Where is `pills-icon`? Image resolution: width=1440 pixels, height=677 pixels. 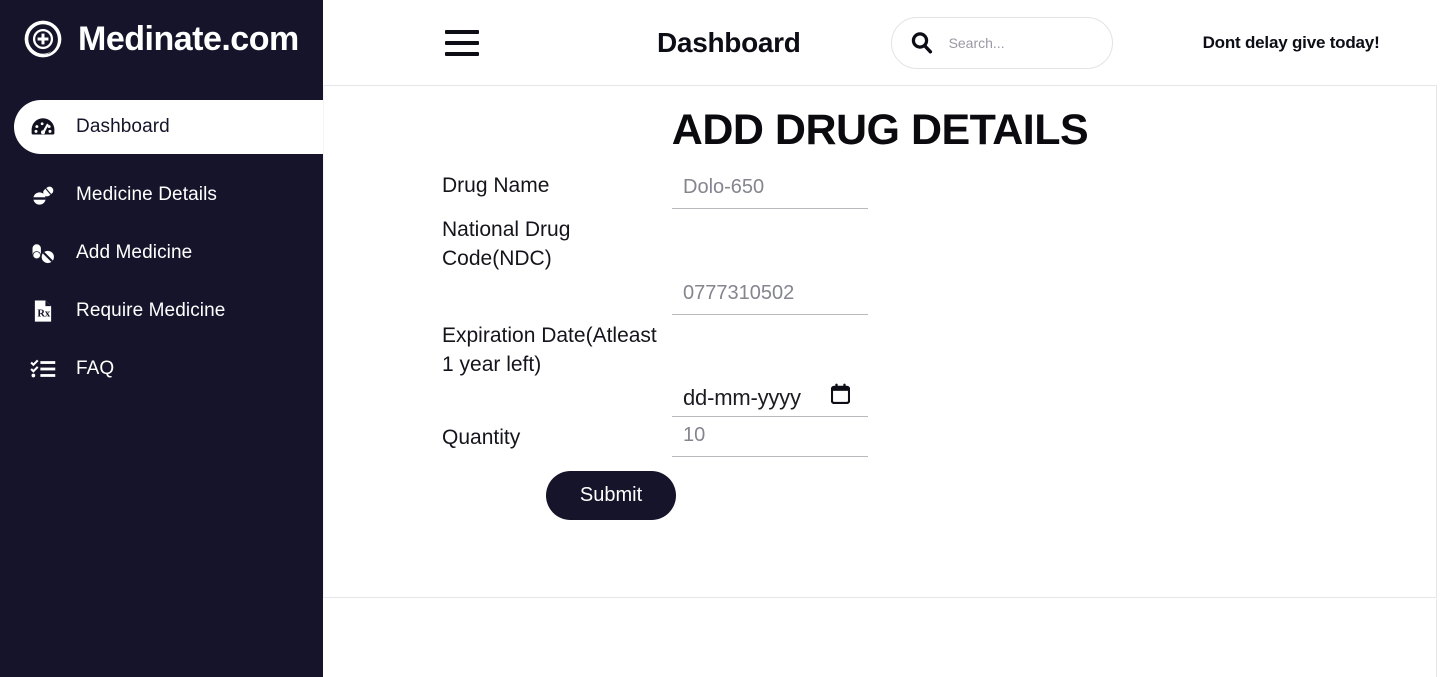
pills-icon is located at coordinates (43, 195).